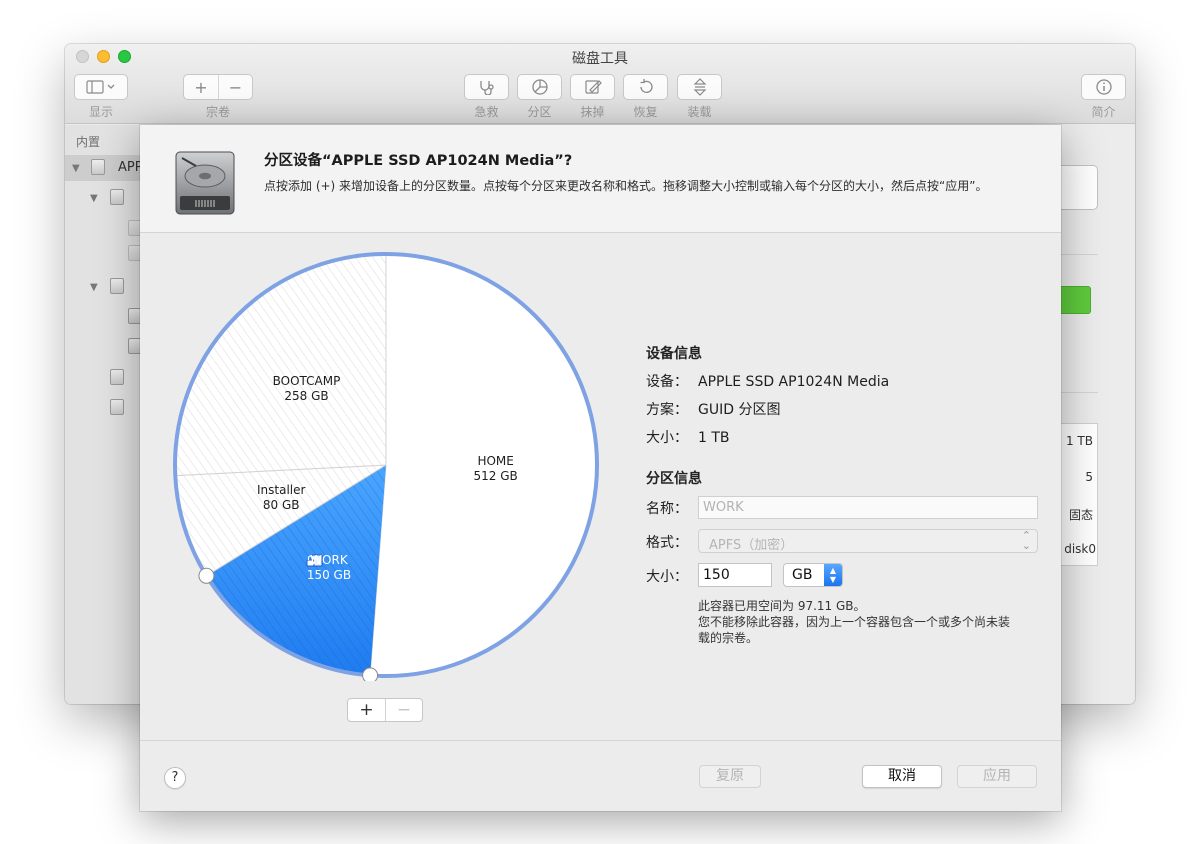 The height and width of the screenshot is (844, 1200). I want to click on first-aid-button, so click(486, 87).